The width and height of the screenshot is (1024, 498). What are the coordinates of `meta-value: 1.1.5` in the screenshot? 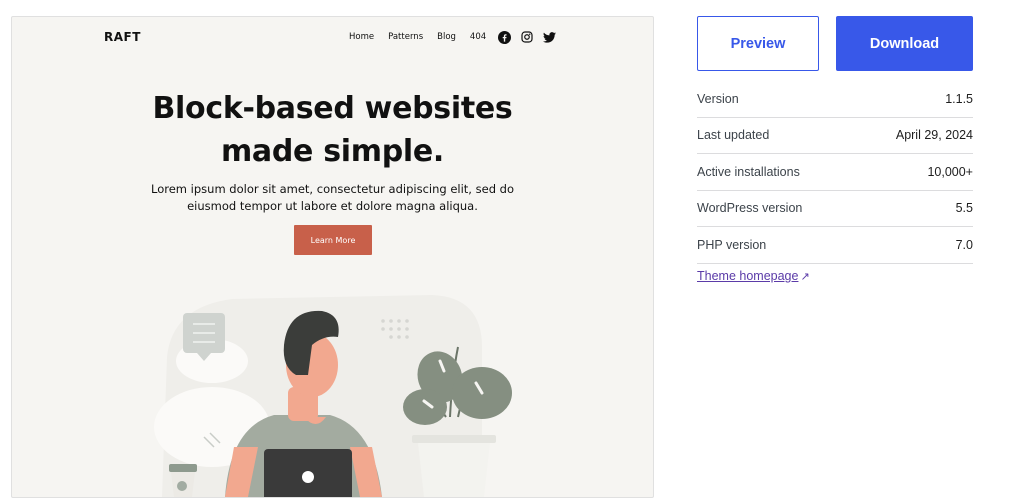 It's located at (959, 98).